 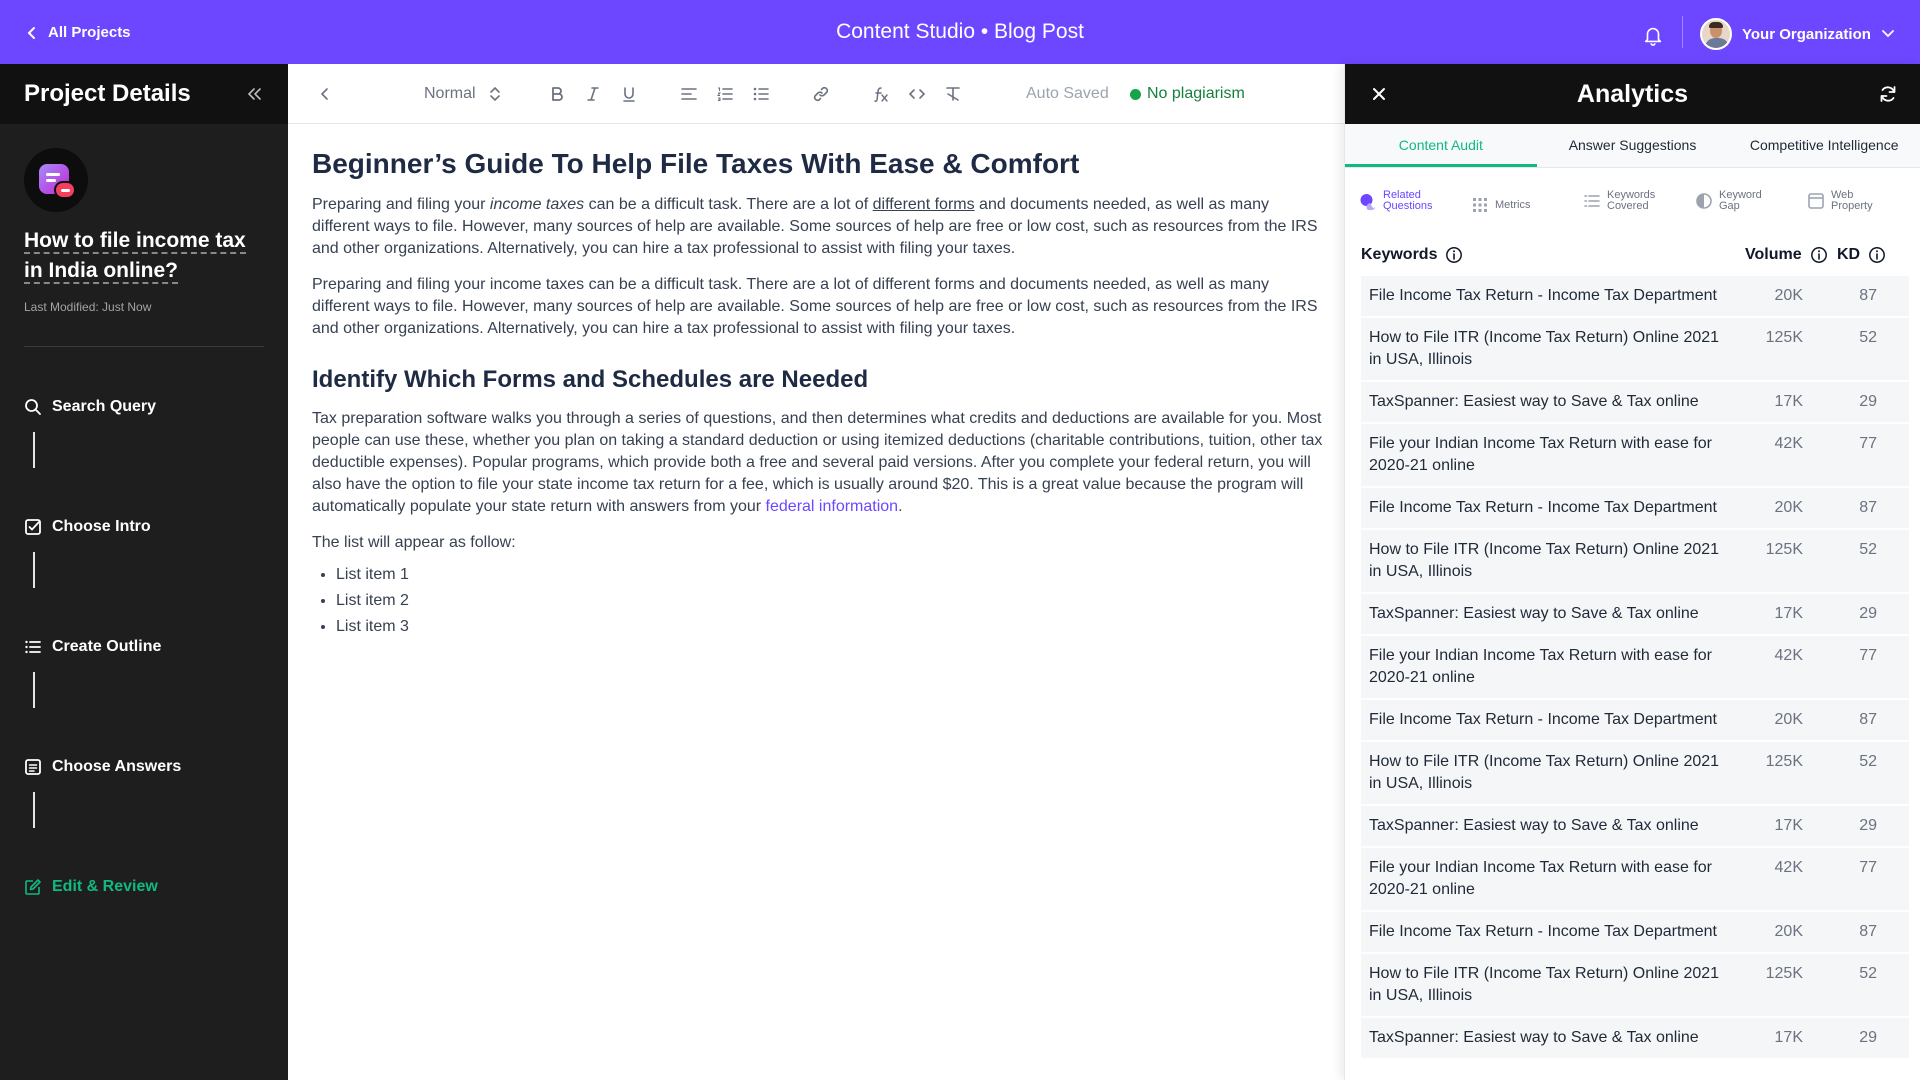 What do you see at coordinates (1619, 201) in the screenshot?
I see `subtab-keywords-covered: Keywords Covered` at bounding box center [1619, 201].